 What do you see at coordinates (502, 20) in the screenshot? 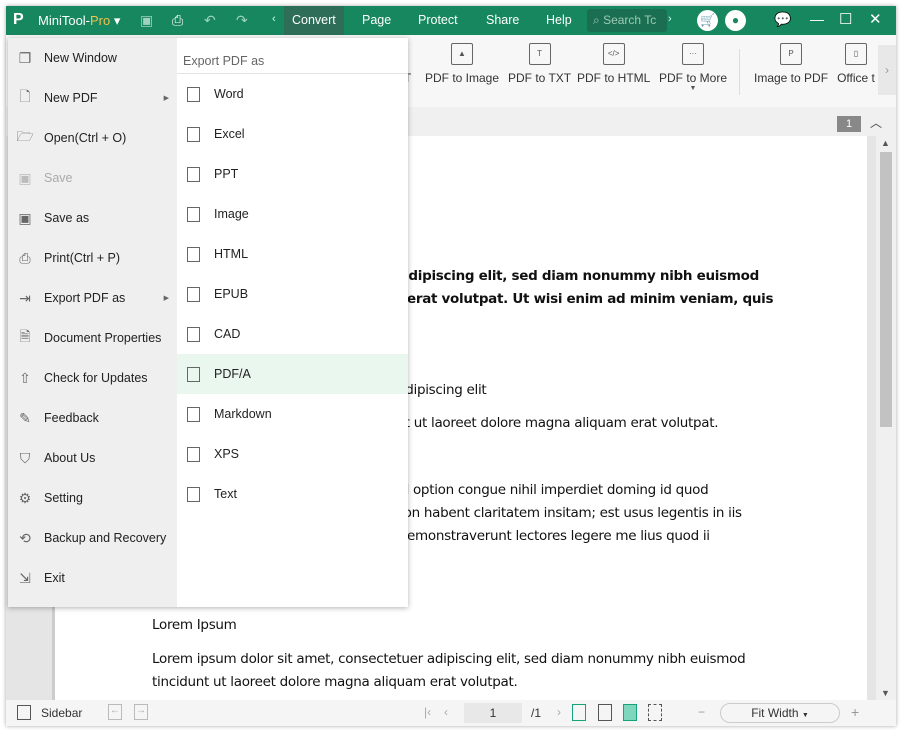
I see `tab-share: Share` at bounding box center [502, 20].